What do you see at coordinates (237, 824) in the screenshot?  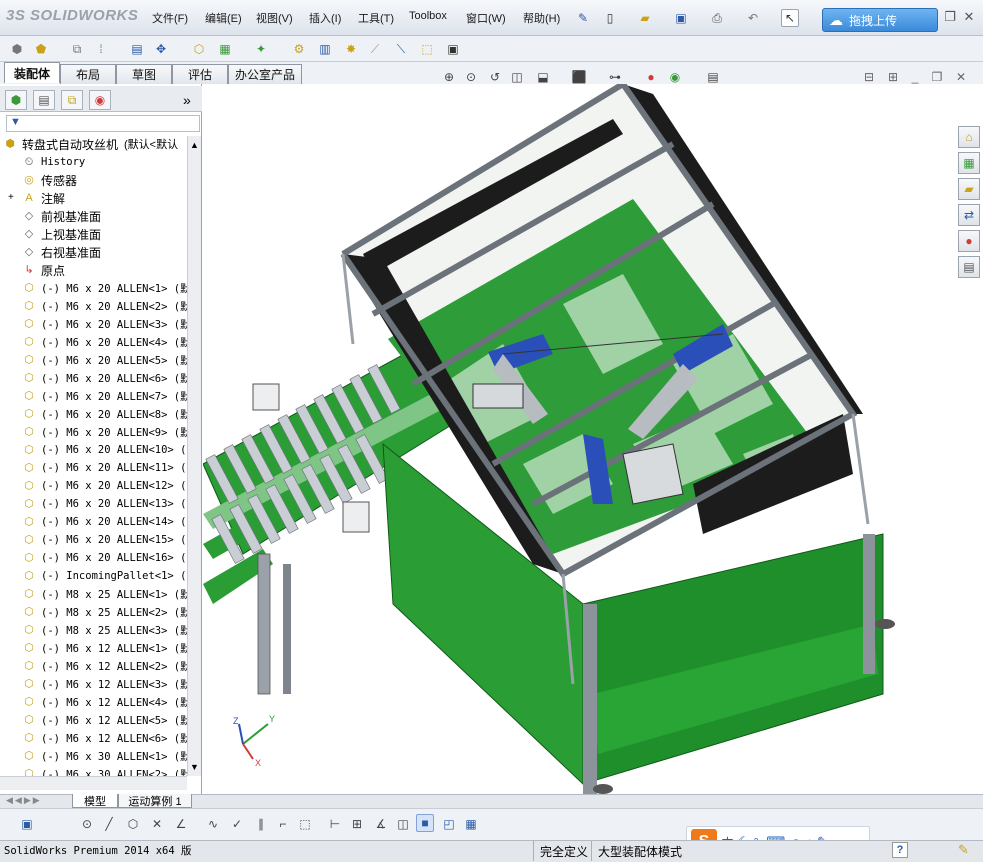 I see `check-icon: ✓` at bounding box center [237, 824].